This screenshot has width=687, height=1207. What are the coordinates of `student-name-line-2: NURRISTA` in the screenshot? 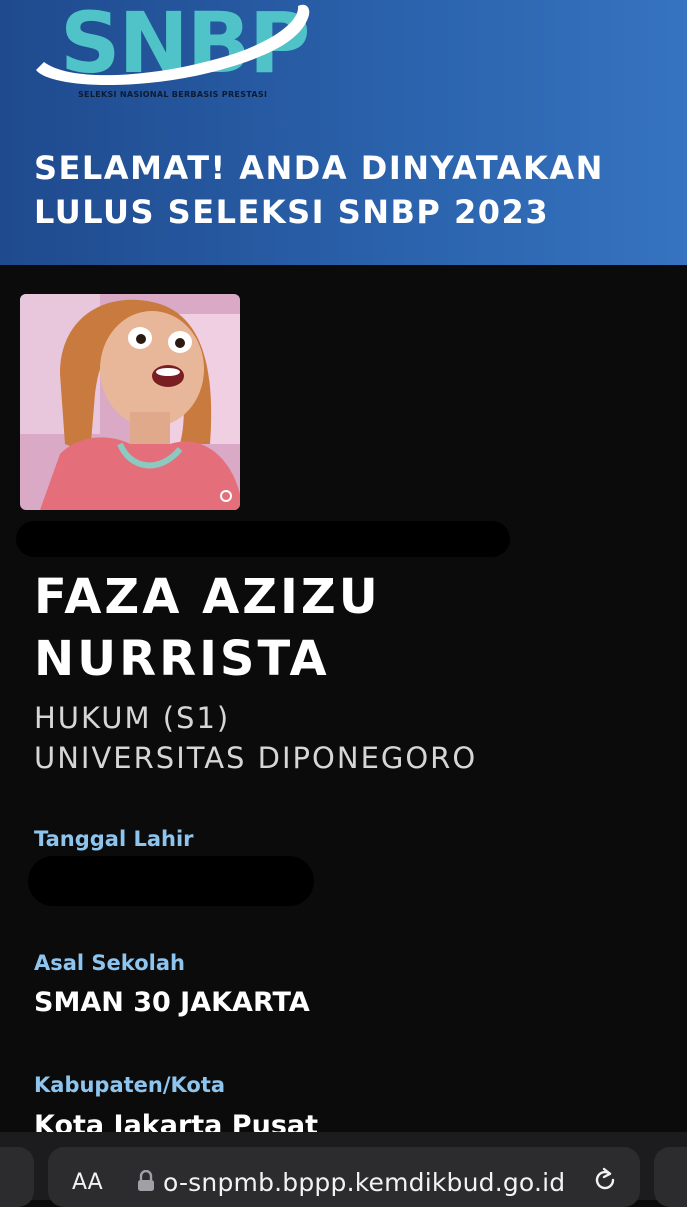 It's located at (182, 659).